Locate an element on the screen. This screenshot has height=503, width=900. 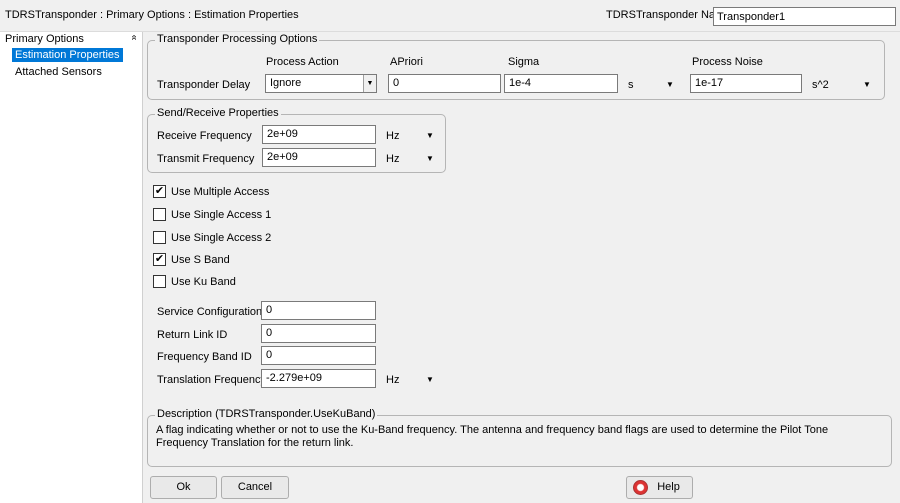
transmit-frequency-unit: Hz is located at coordinates (392, 159).